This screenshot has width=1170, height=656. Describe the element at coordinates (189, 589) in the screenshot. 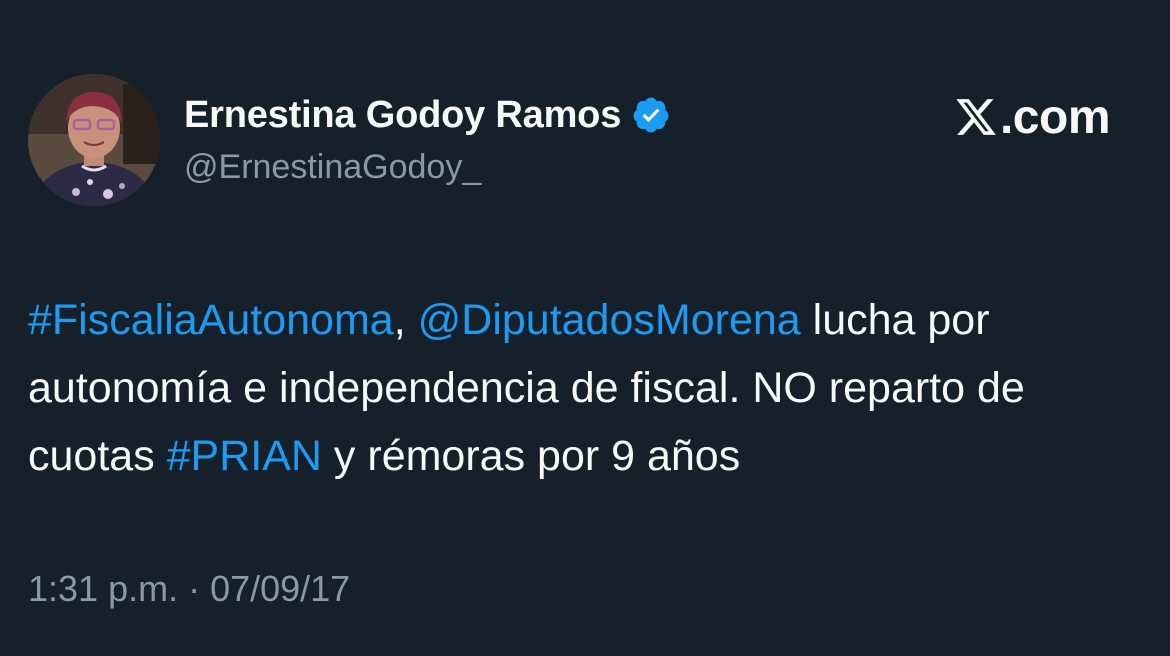

I see `tweet-timestamp: 1:31 p.m. · 07/09/17` at that location.